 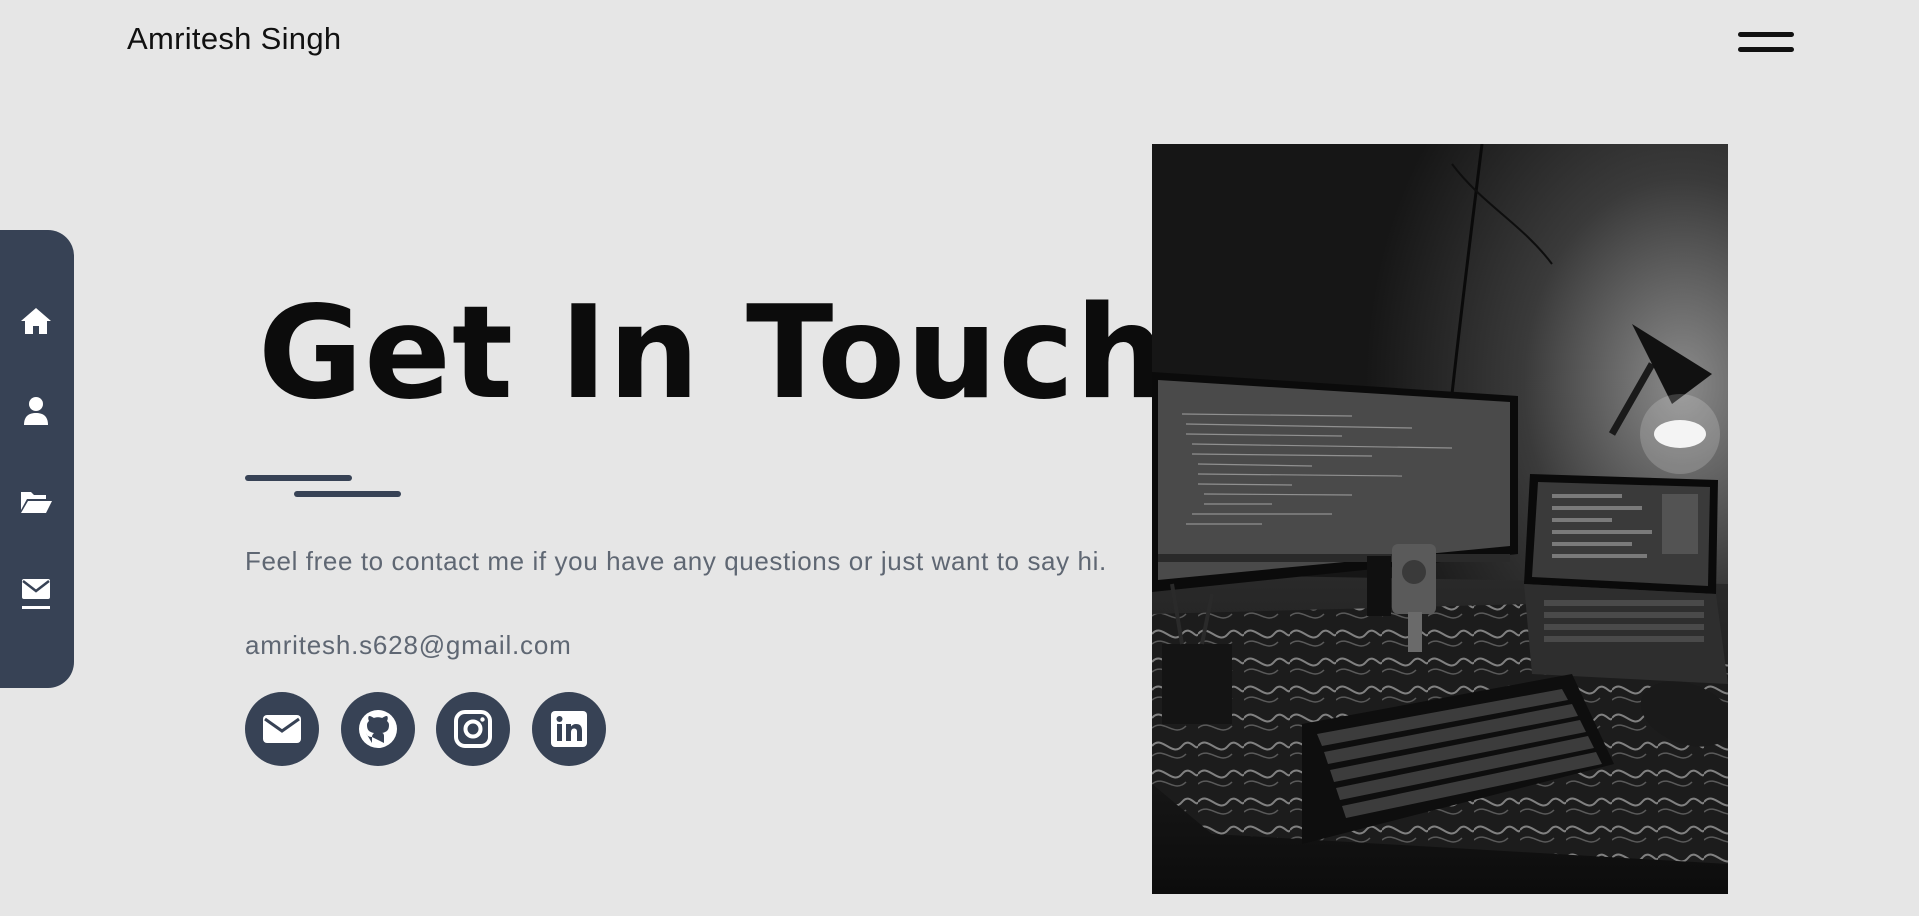 I want to click on linkedin-button, so click(x=569, y=729).